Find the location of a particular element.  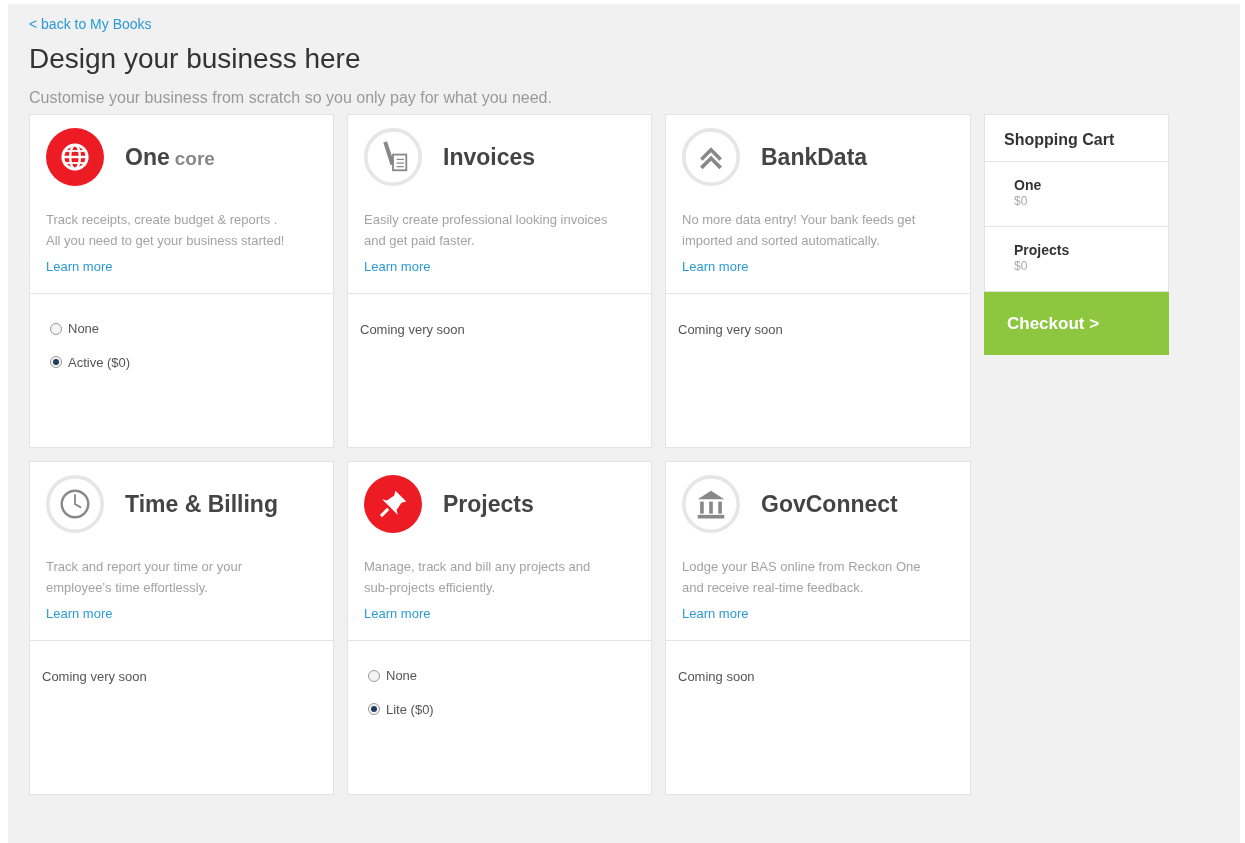

cart-title: Shopping Cart is located at coordinates (1076, 138).